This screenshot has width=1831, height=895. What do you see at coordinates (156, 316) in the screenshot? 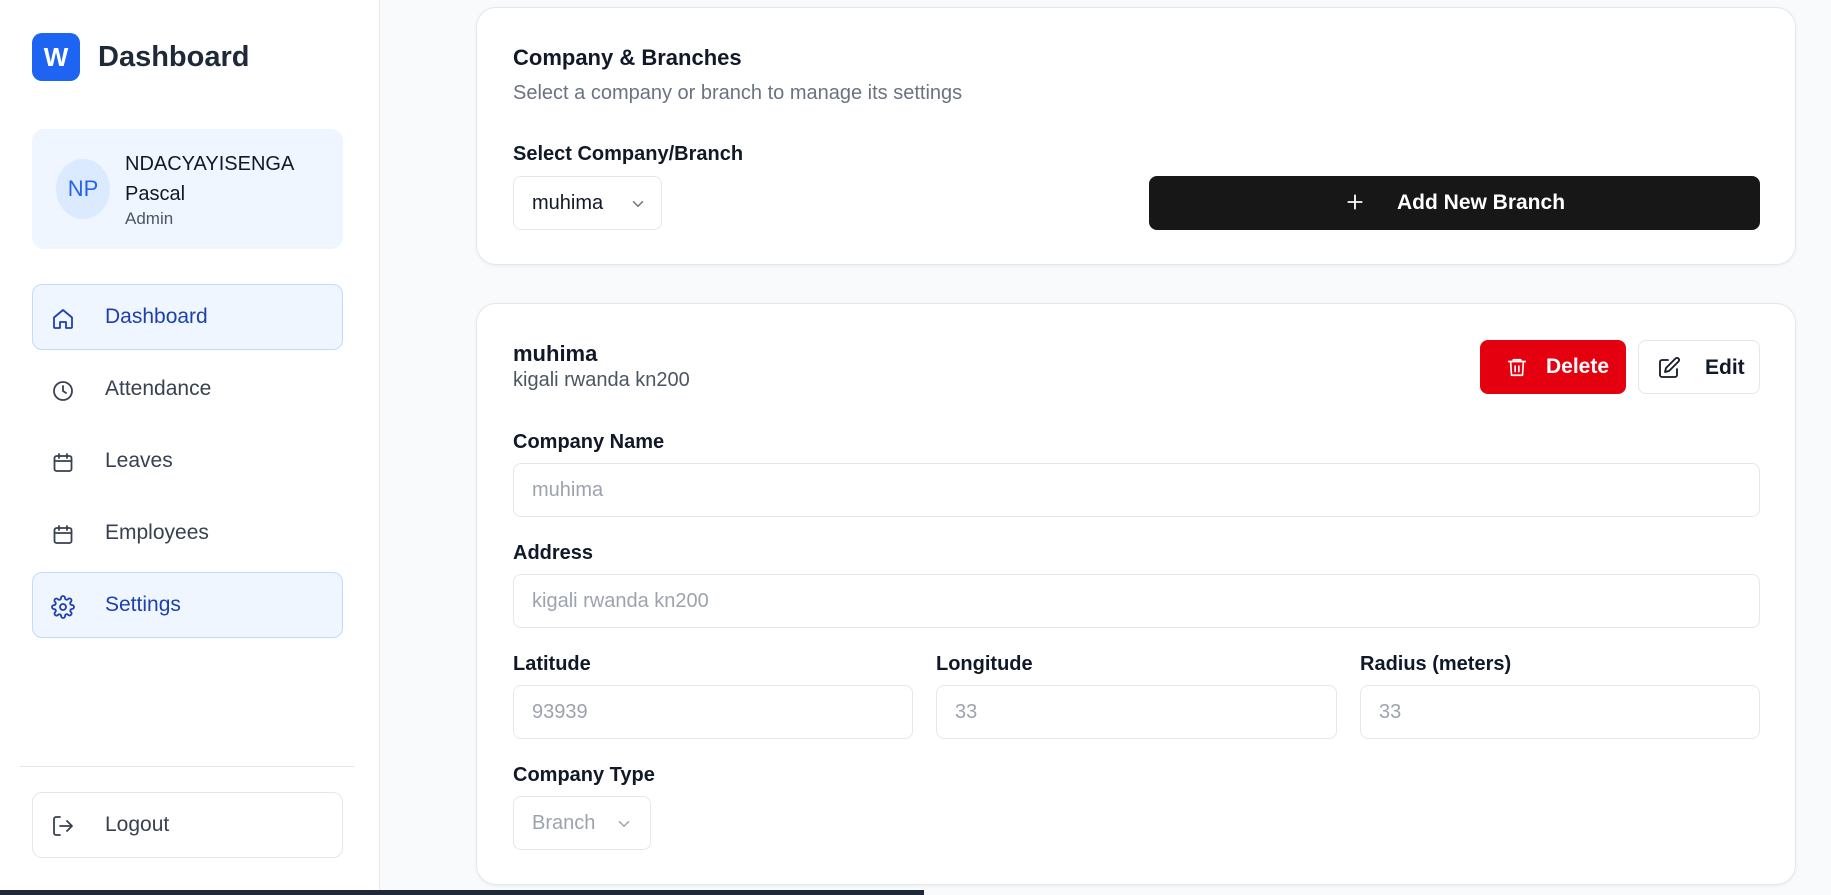
I see `sidebar-item-label: Dashboard` at bounding box center [156, 316].